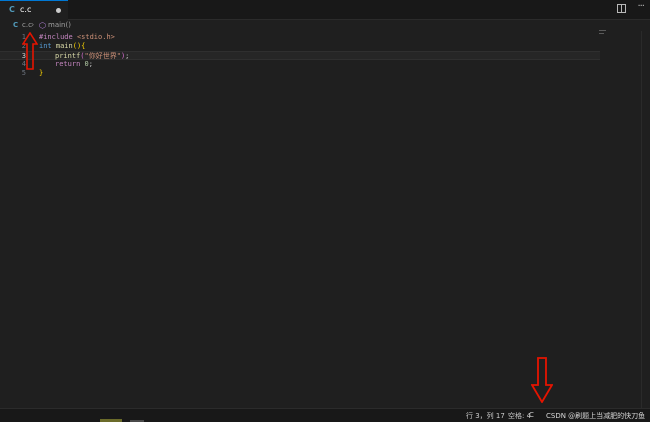  Describe the element at coordinates (41, 73) in the screenshot. I see `brace-close: }` at that location.